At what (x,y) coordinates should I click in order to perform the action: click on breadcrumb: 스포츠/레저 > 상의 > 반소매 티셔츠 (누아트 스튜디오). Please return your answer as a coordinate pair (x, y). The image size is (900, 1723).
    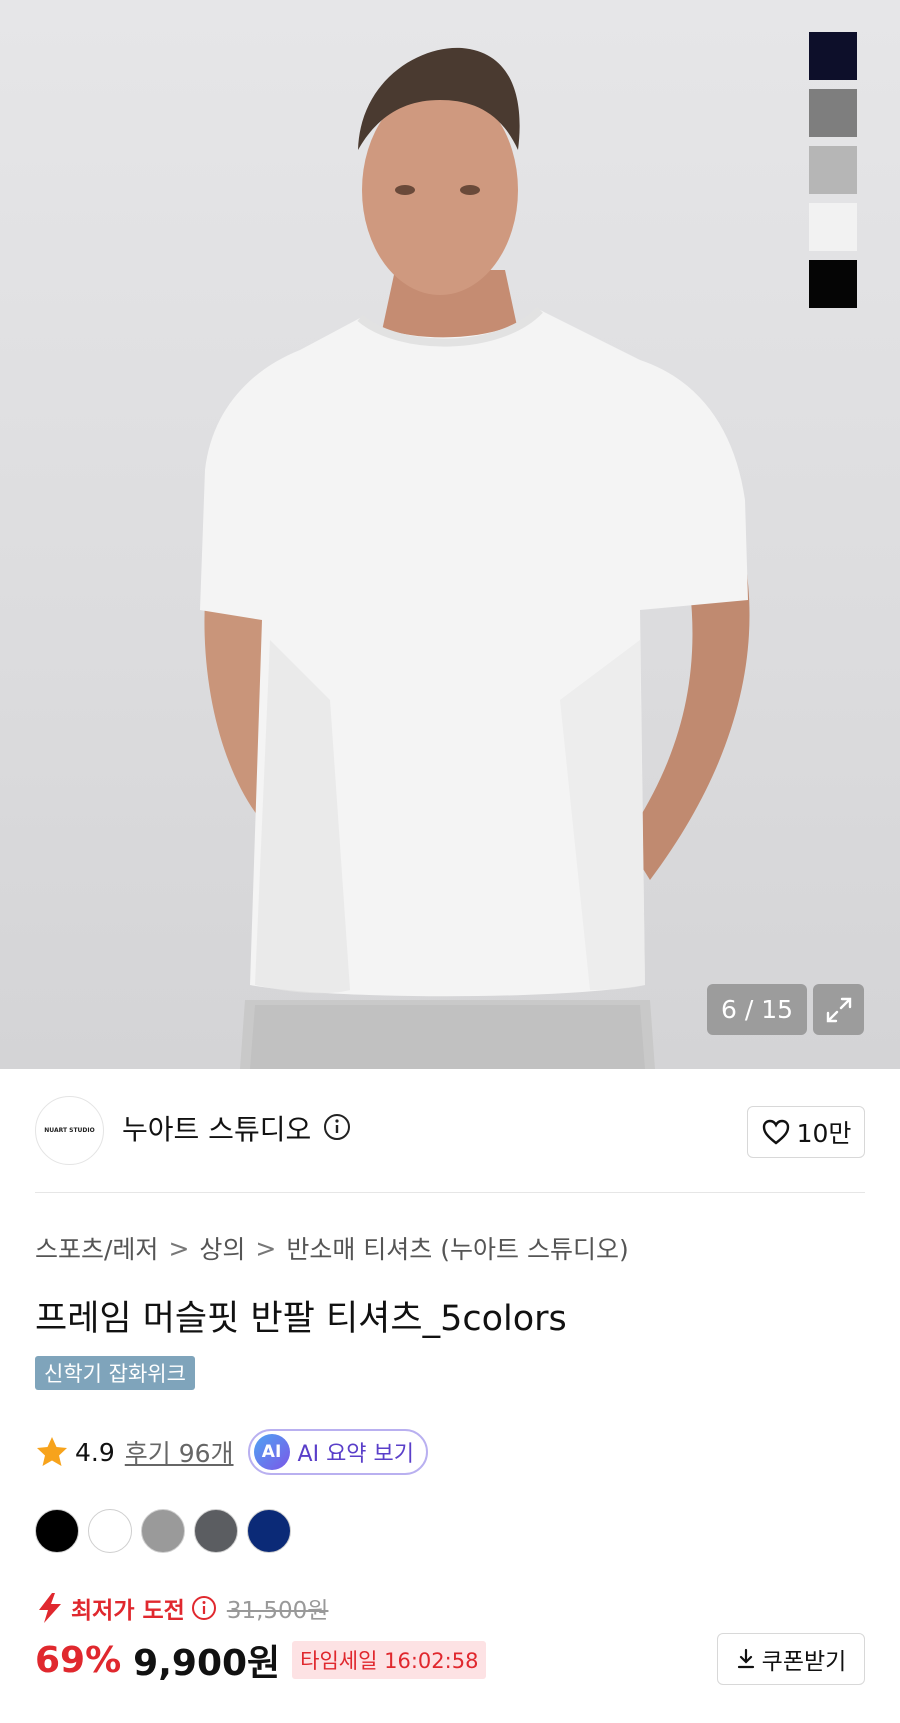
    Looking at the image, I should click on (332, 1248).